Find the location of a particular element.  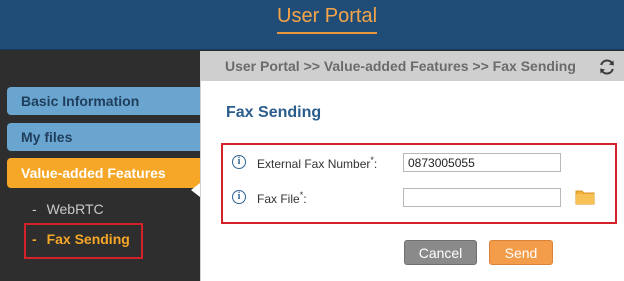

send-button: Send is located at coordinates (521, 252).